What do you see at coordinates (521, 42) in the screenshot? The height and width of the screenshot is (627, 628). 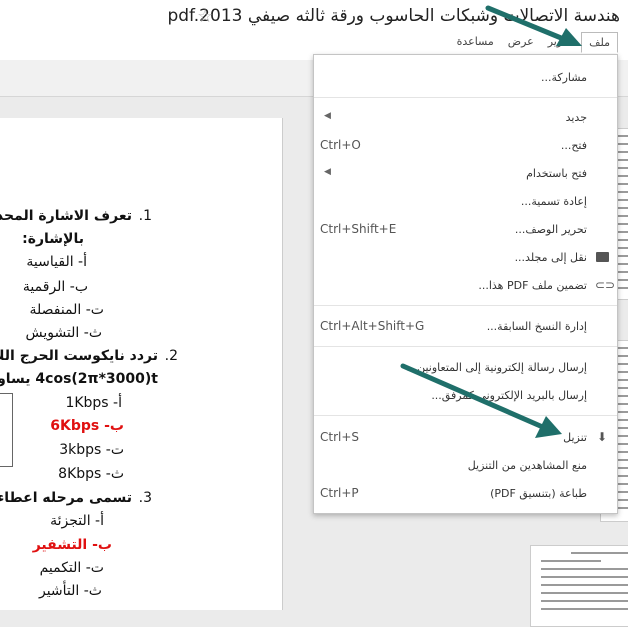 I see `menu-view: عرض` at bounding box center [521, 42].